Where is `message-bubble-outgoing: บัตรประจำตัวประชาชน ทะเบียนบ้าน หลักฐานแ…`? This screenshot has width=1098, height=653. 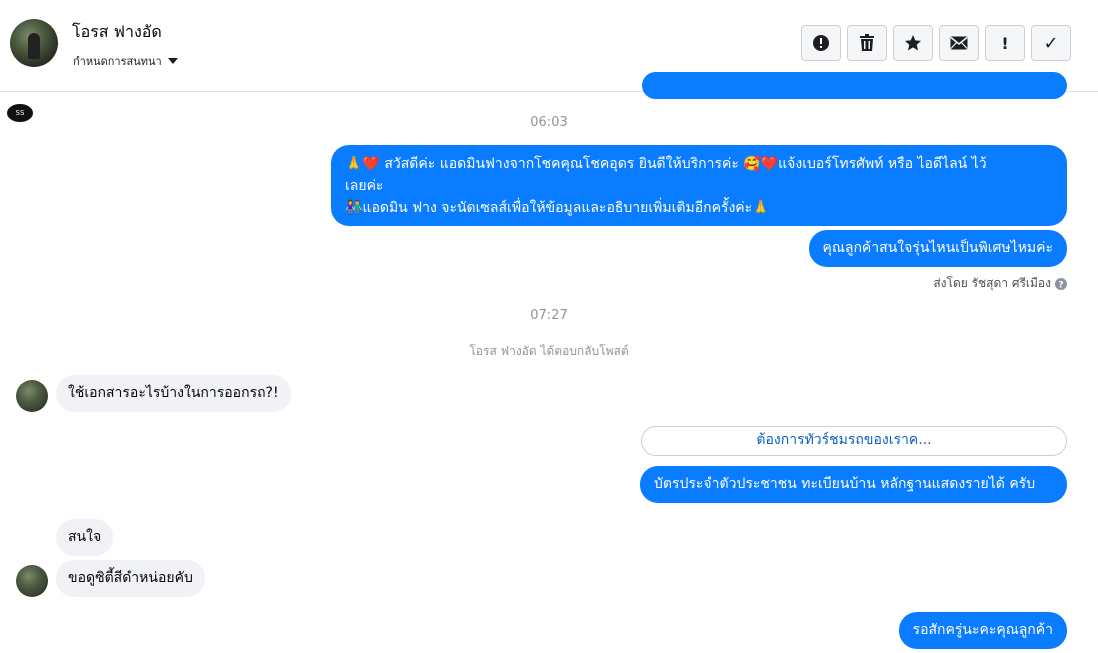 message-bubble-outgoing: บัตรประจำตัวประชาชน ทะเบียนบ้าน หลักฐานแ… is located at coordinates (853, 484).